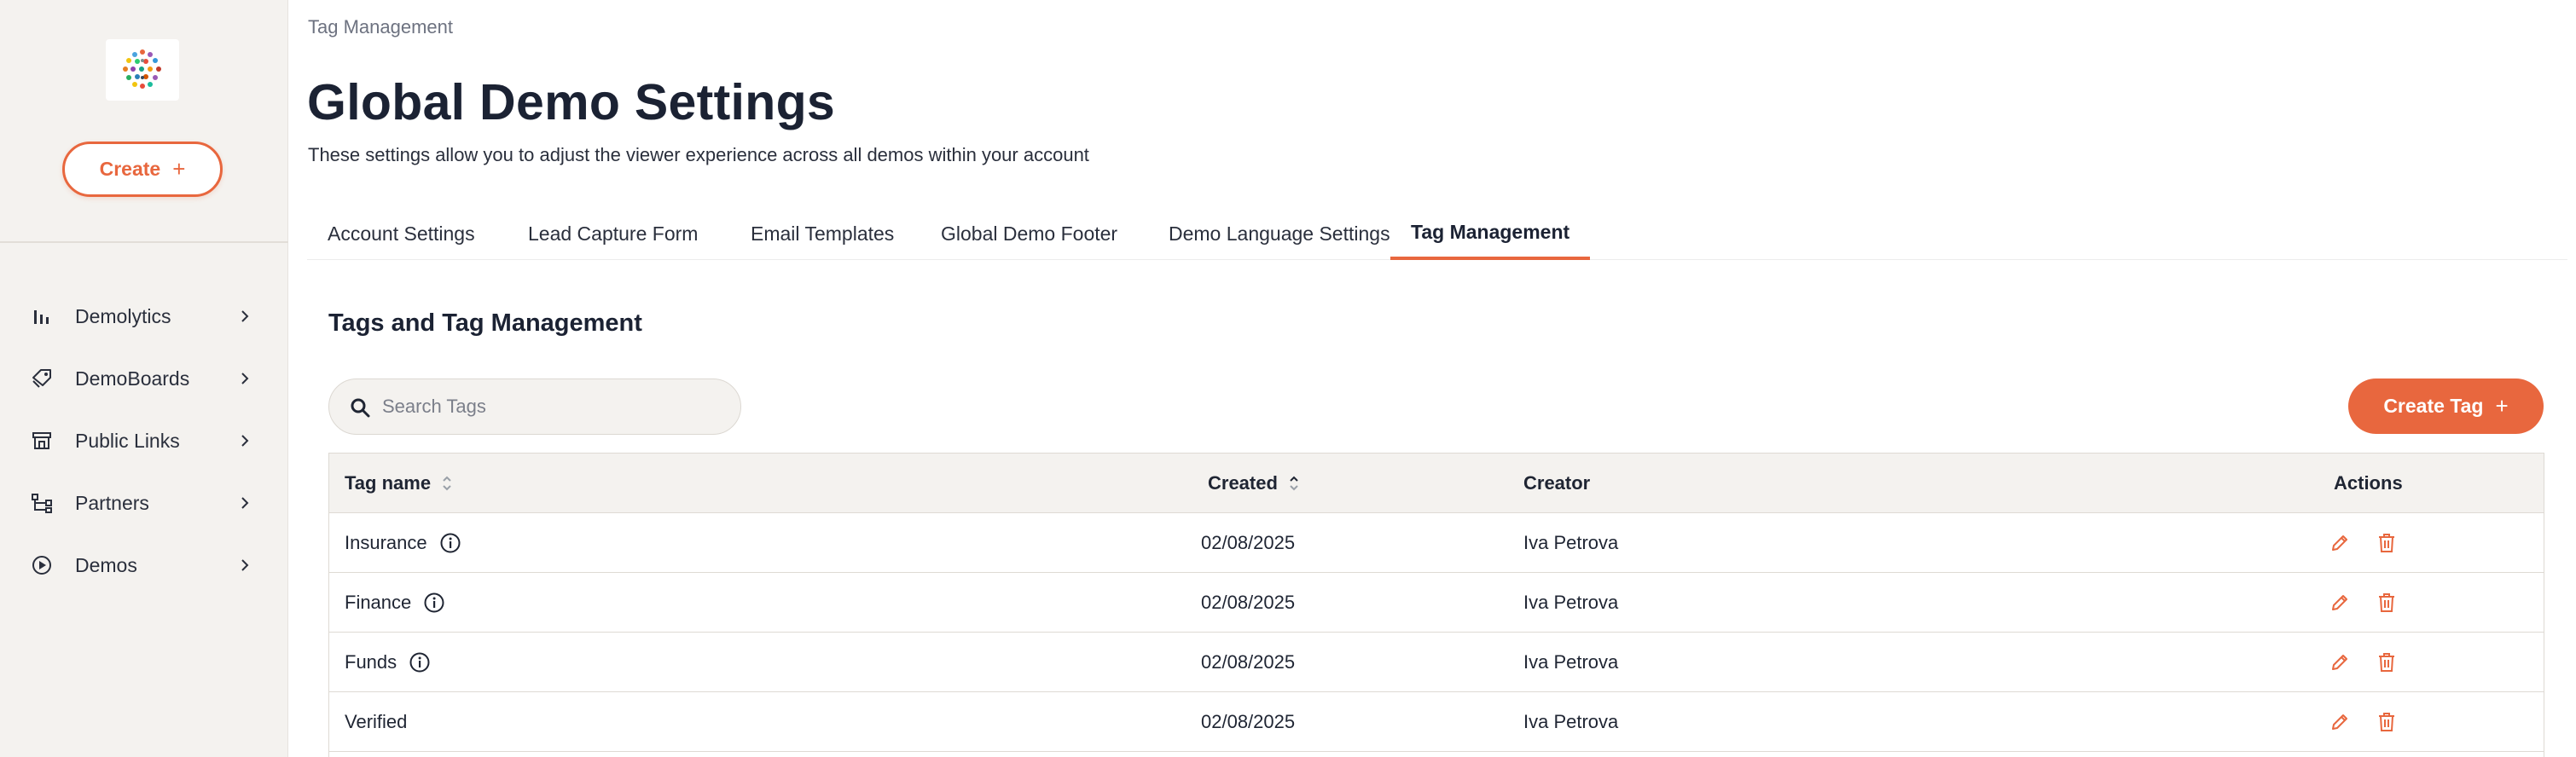 The width and height of the screenshot is (2576, 757). I want to click on tag-name: Finance, so click(378, 602).